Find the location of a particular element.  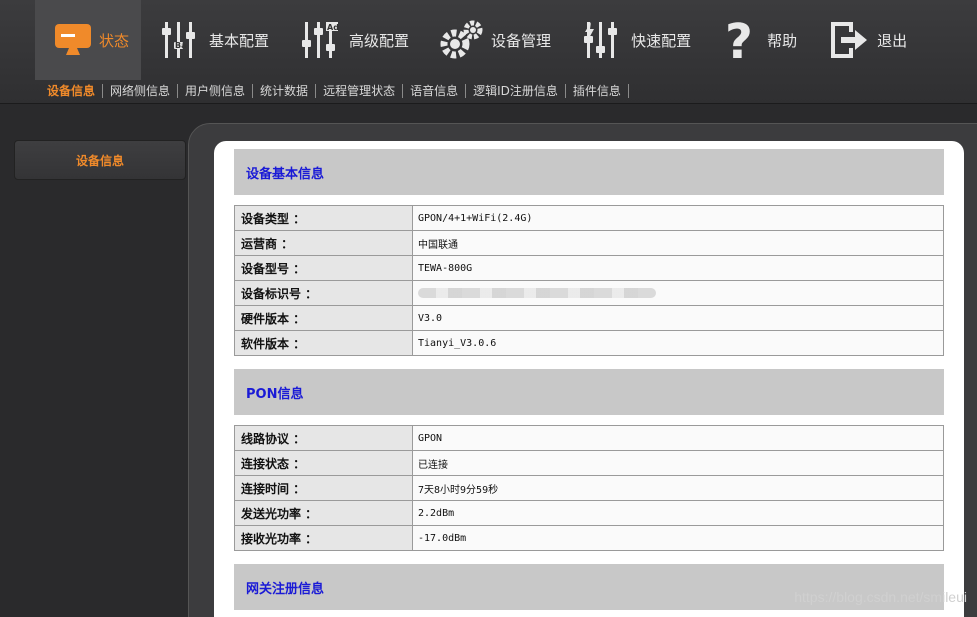

table-row: 软件版本 ： Tianyi_V3.0.6 is located at coordinates (589, 343).